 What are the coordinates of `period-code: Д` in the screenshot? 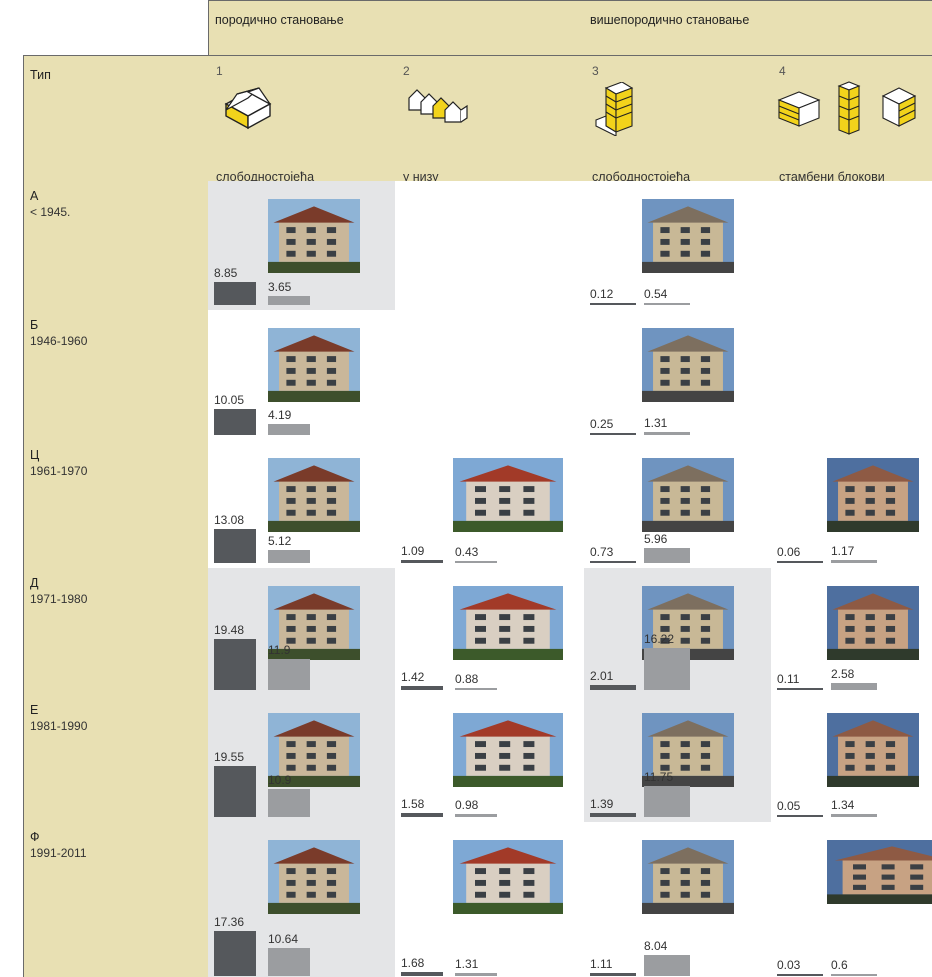 It's located at (34, 583).